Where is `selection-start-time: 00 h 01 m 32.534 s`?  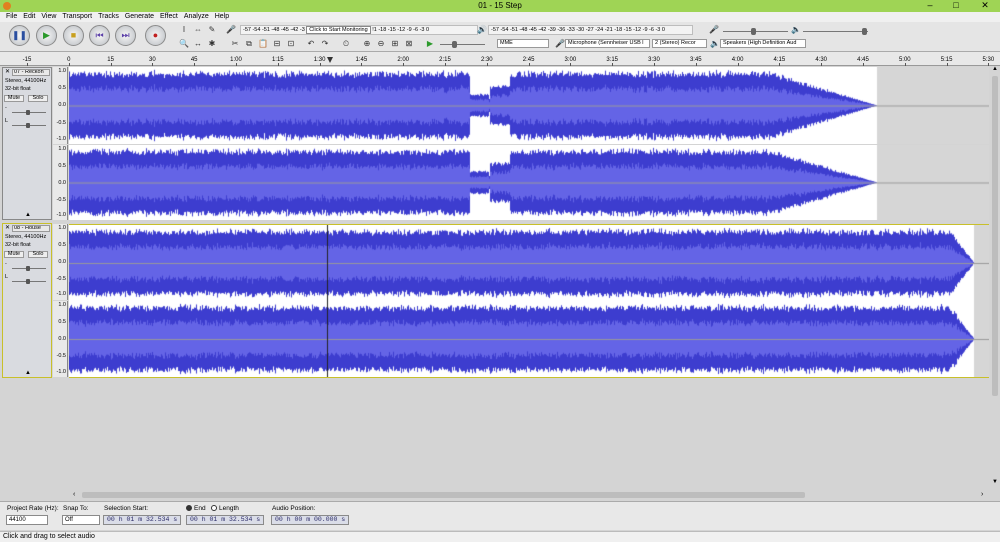
selection-start-time: 00 h 01 m 32.534 s is located at coordinates (142, 520).